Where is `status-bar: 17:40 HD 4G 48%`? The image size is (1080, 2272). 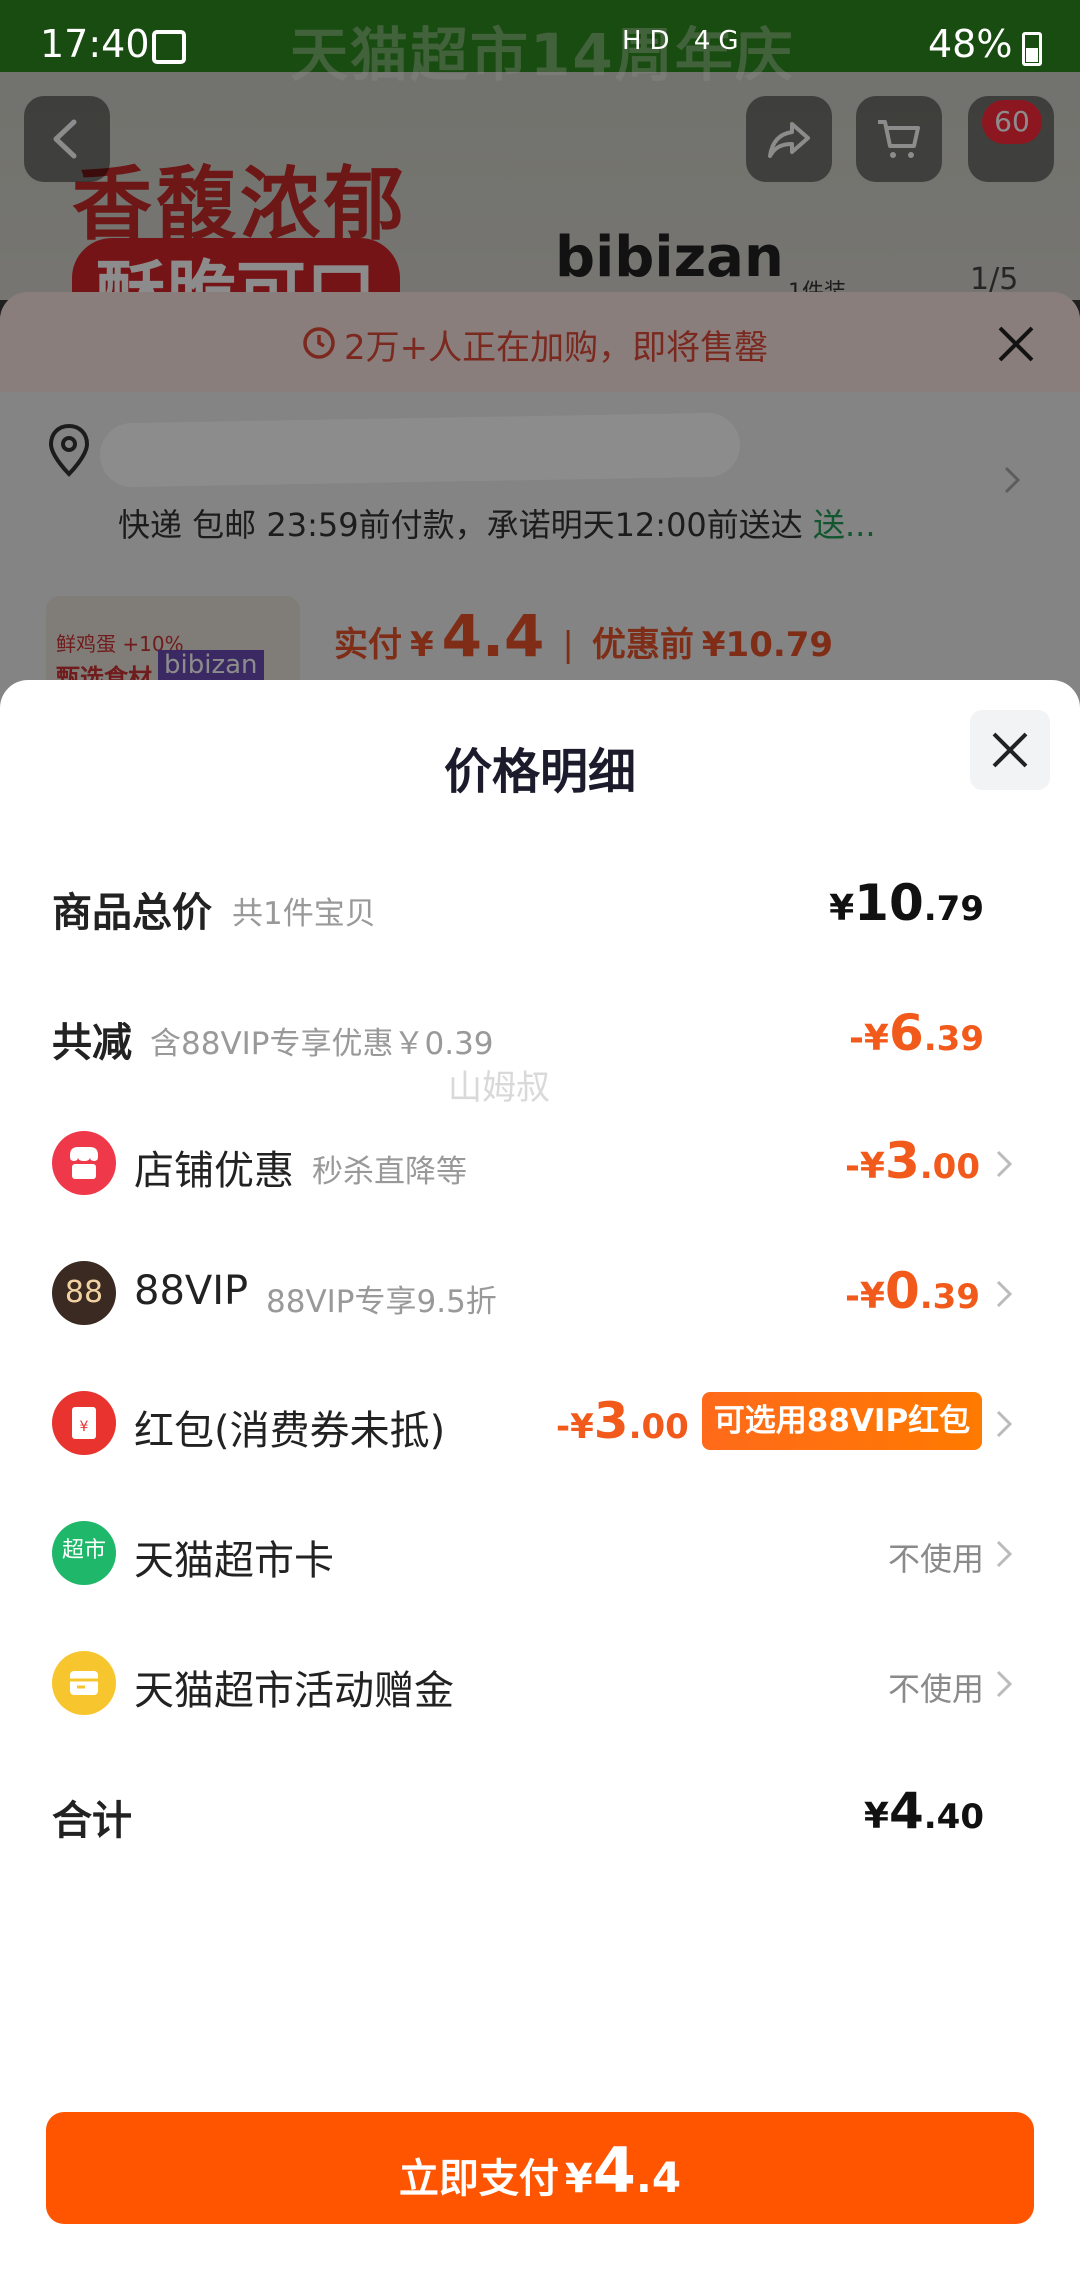
status-bar: 17:40 HD 4G 48% is located at coordinates (540, 48).